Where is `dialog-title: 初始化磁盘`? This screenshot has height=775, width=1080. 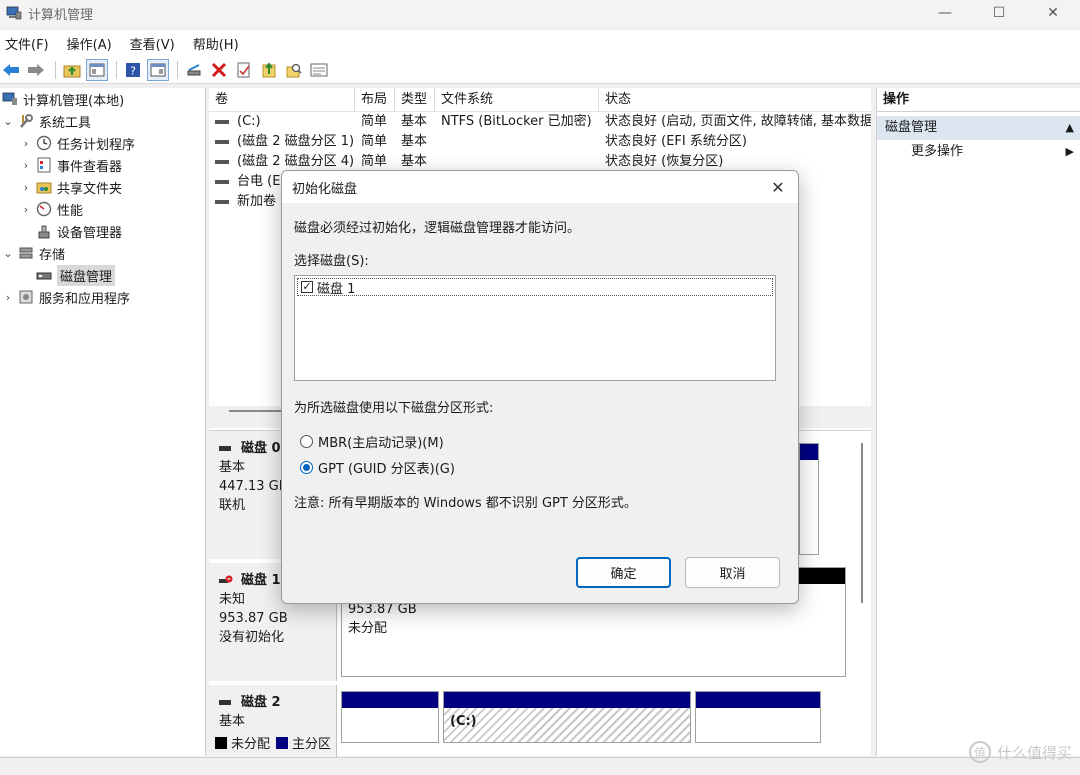
dialog-title: 初始化磁盘 is located at coordinates (325, 189).